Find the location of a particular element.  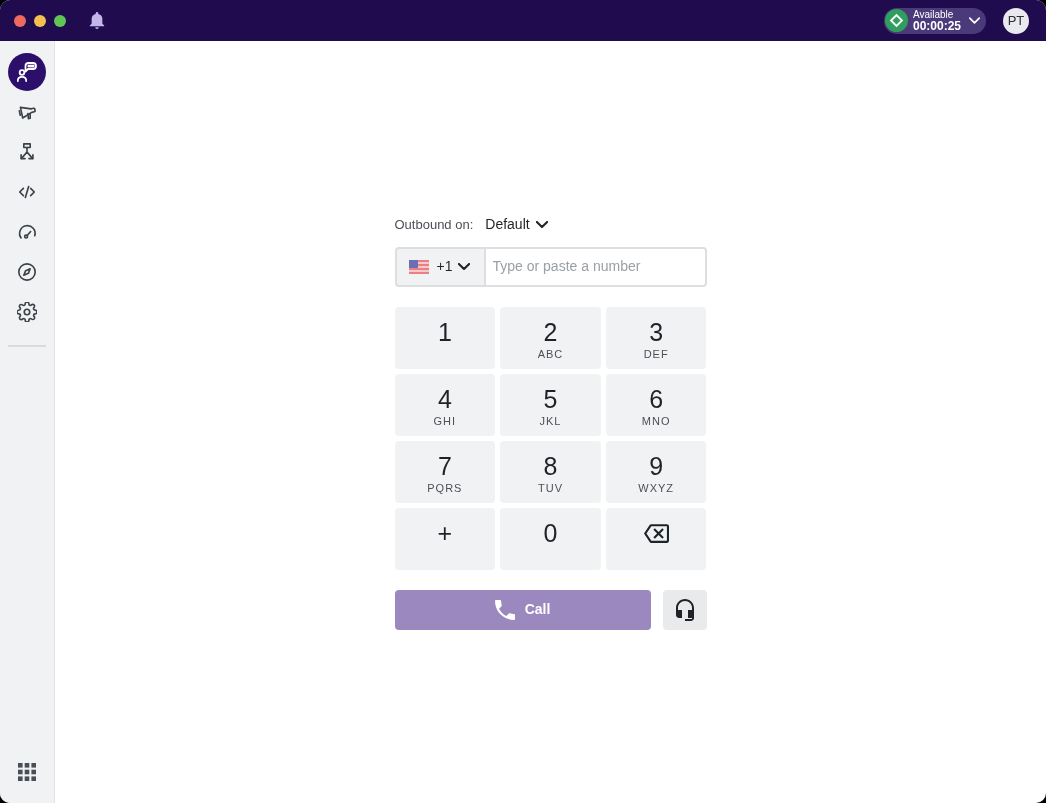

settings-icon is located at coordinates (27, 312).